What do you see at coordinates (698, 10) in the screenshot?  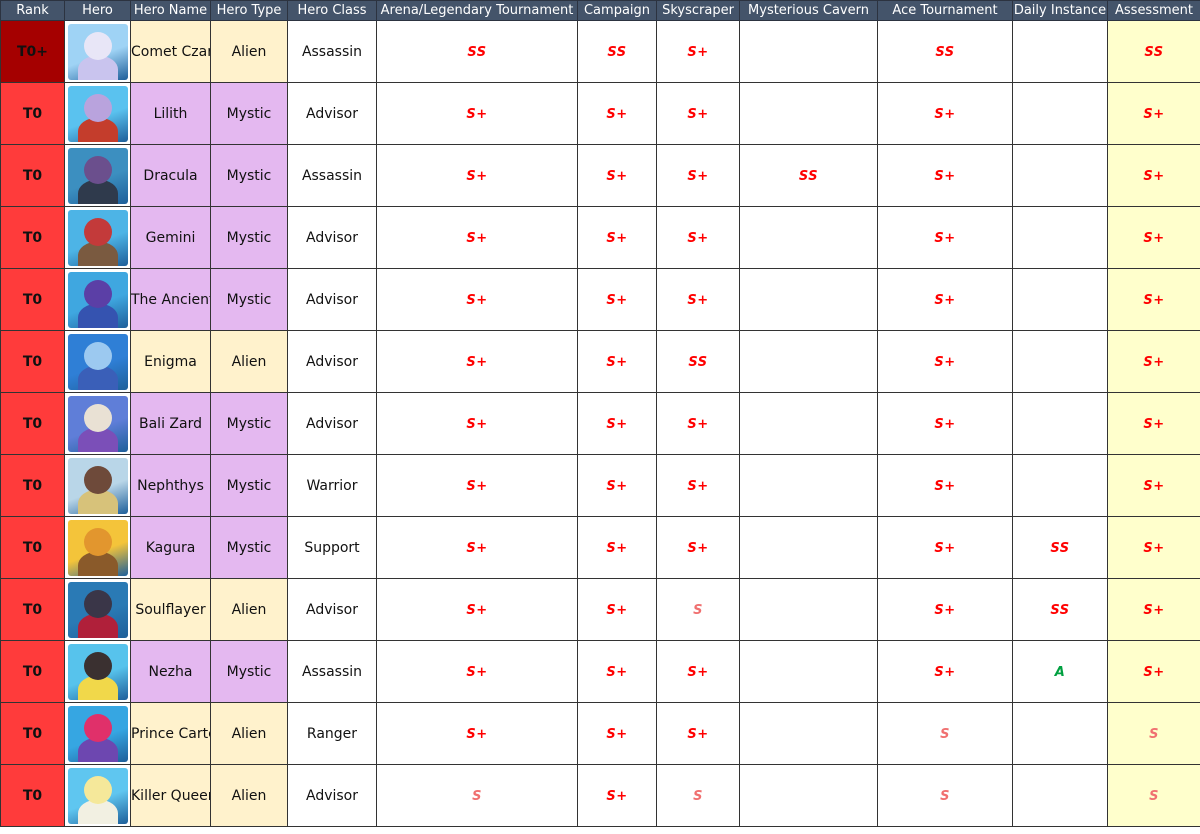 I see `header-skyscraper: Skyscraper` at bounding box center [698, 10].